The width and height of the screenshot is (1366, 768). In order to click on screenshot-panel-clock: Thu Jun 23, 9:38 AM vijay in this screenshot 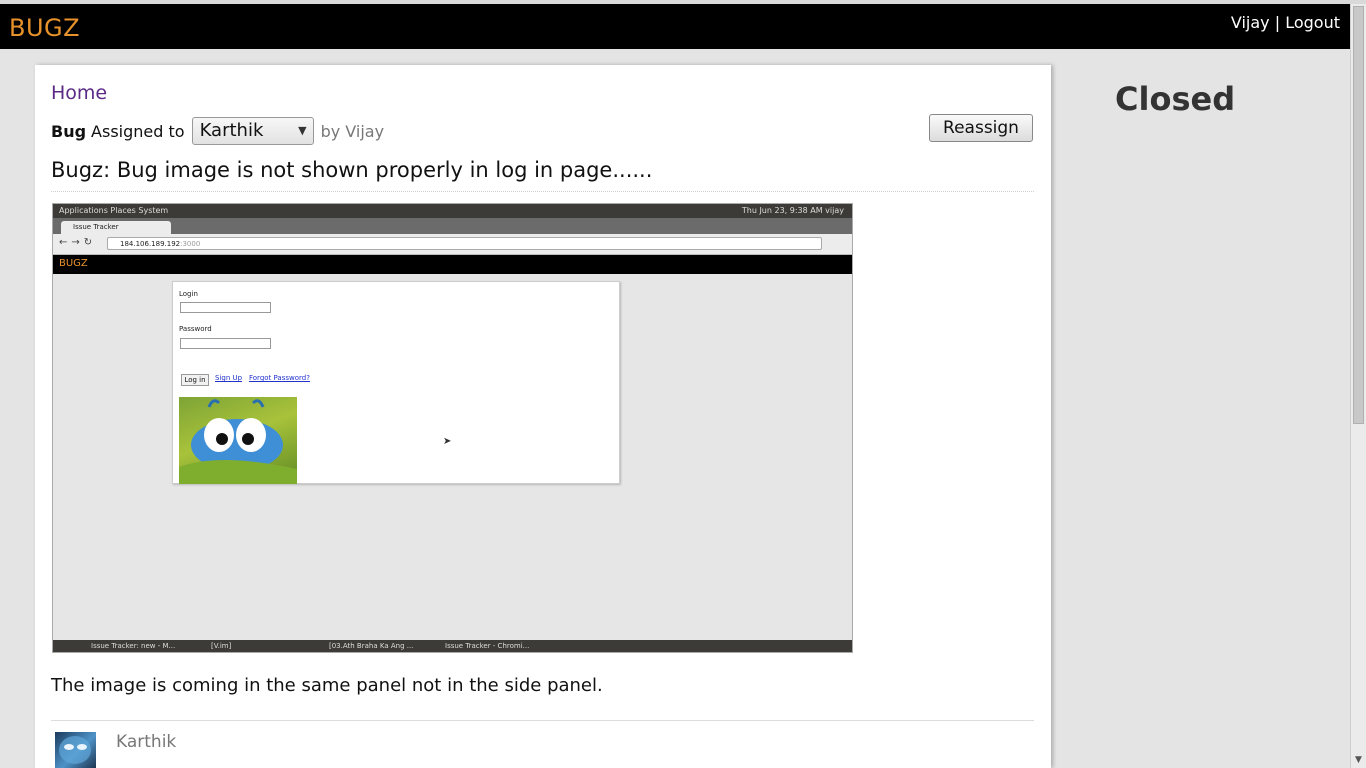, I will do `click(792, 210)`.